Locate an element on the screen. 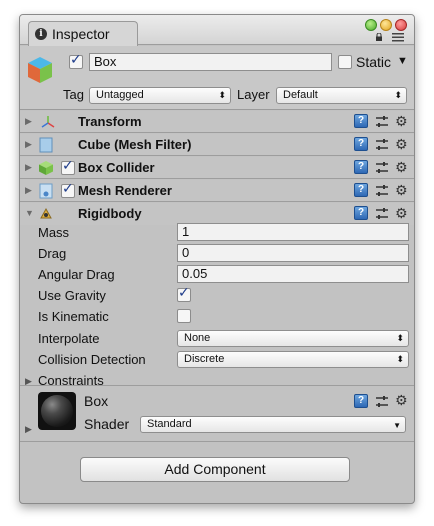 Image resolution: width=434 pixels, height=526 pixels. mesh-renderer-icon is located at coordinates (46, 191).